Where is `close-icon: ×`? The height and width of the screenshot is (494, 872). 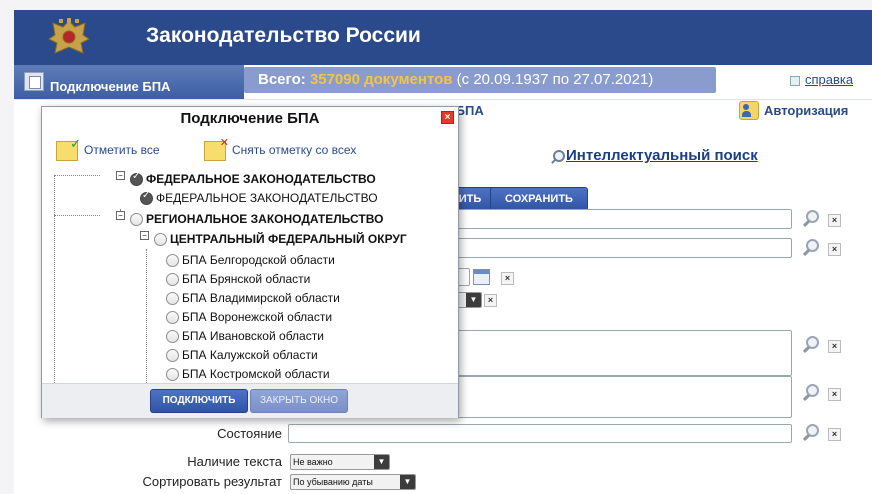
close-icon: × is located at coordinates (447, 117).